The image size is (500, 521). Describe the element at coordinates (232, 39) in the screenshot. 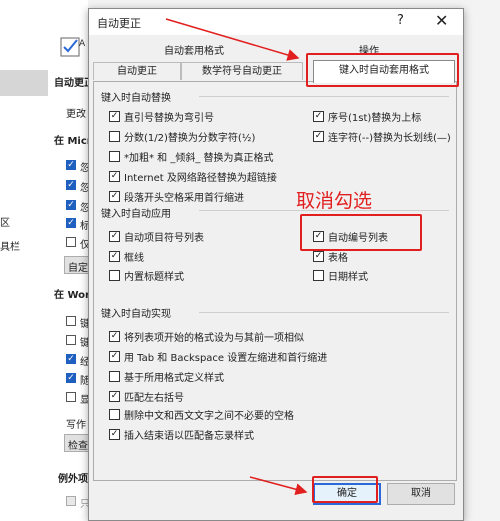

I see `arrow-to-tab` at that location.